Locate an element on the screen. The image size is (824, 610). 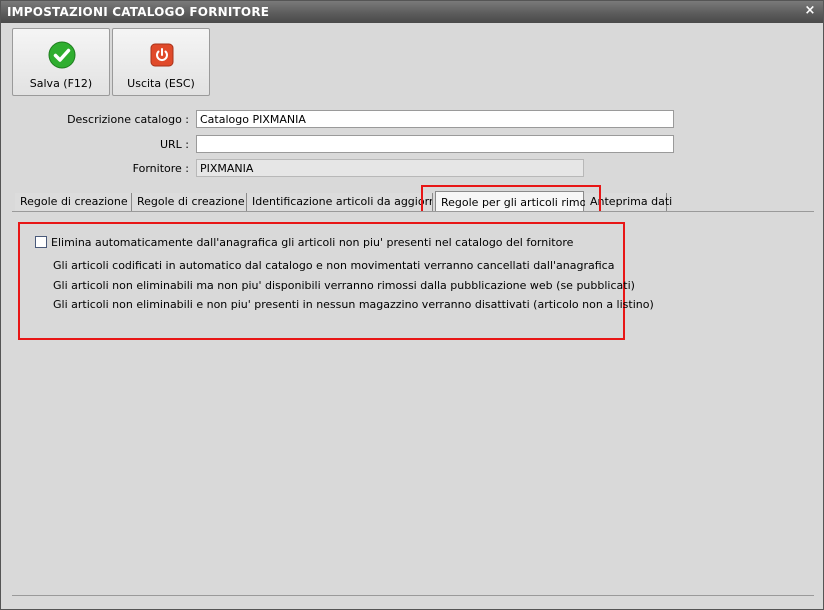
save-button: Salva (F12) is located at coordinates (61, 62).